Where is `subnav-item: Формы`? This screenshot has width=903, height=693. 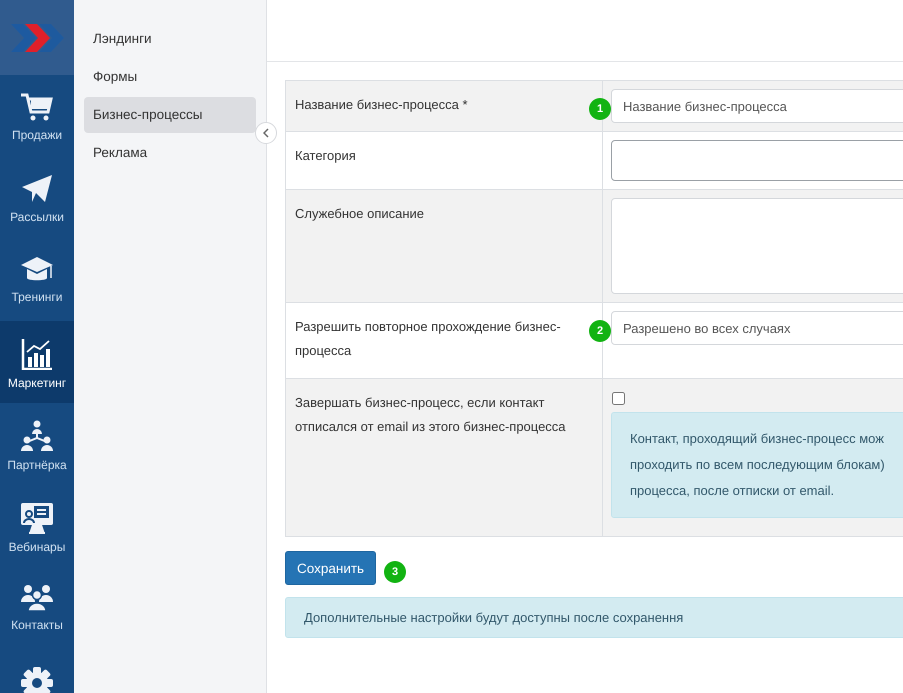
subnav-item: Формы is located at coordinates (170, 77).